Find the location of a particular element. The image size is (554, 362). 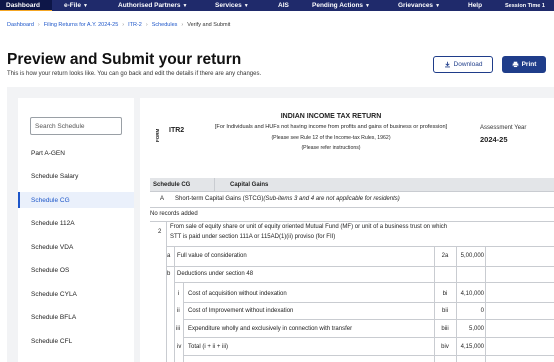

schedule-search-input: Search Schedule is located at coordinates (76, 126).